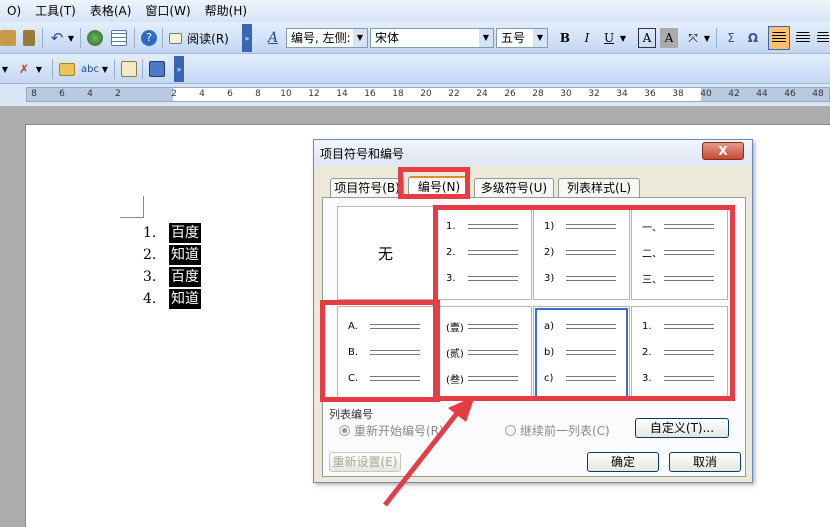 The height and width of the screenshot is (527, 830). Describe the element at coordinates (129, 69) in the screenshot. I see `research-icon` at that location.